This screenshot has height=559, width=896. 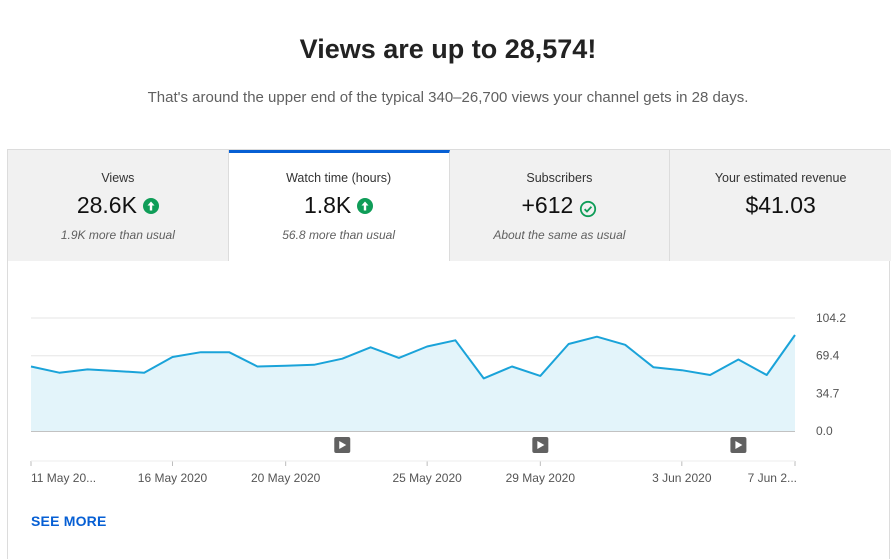 What do you see at coordinates (286, 478) in the screenshot?
I see `x-tick-label: 20 May 2020` at bounding box center [286, 478].